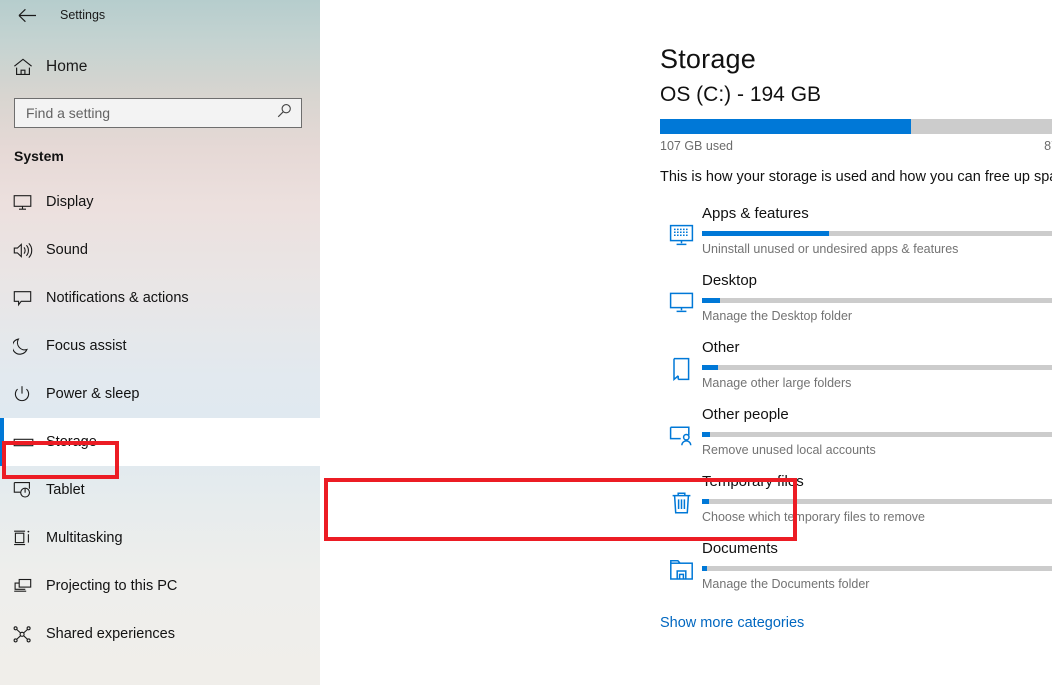 The width and height of the screenshot is (1052, 685). Describe the element at coordinates (1048, 146) in the screenshot. I see `drive-free-label: 87.1 GB free` at that location.